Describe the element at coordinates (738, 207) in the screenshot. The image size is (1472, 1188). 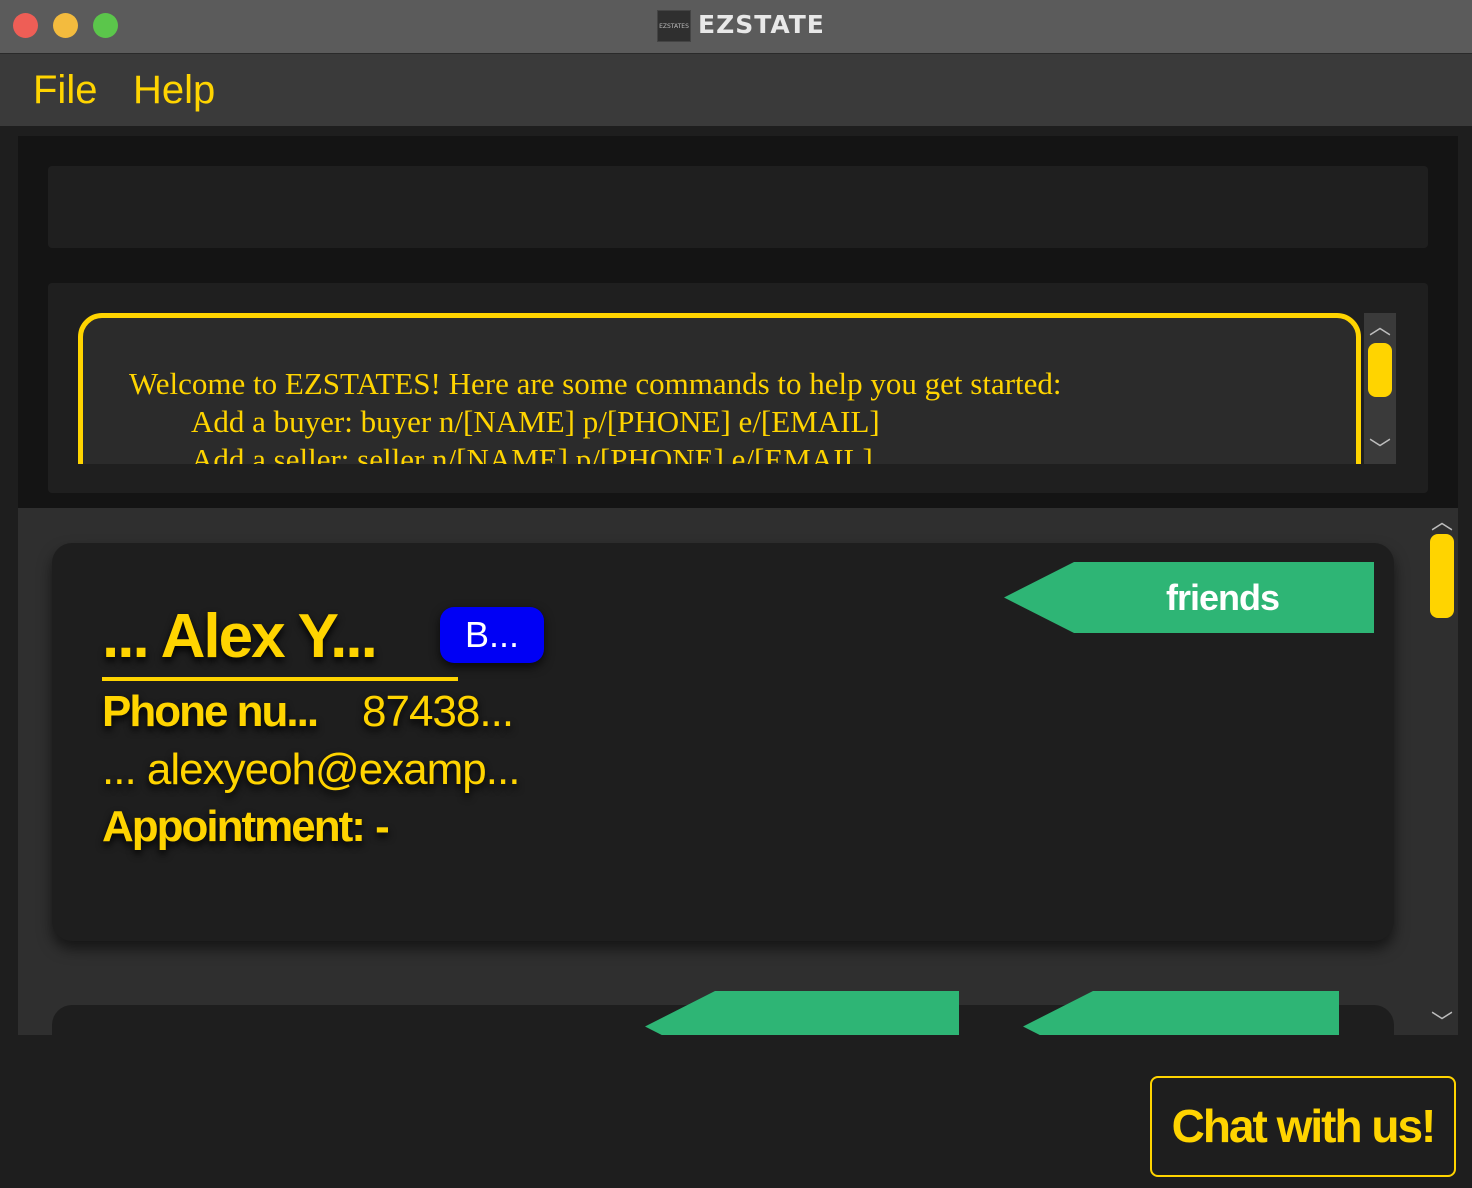
I see `command-input` at that location.